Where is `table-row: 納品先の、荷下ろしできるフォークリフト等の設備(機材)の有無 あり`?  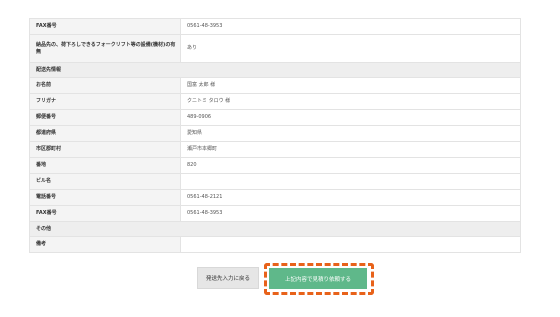
table-row: 納品先の、荷下ろしできるフォークリフト等の設備(機材)の有無 あり is located at coordinates (275, 48).